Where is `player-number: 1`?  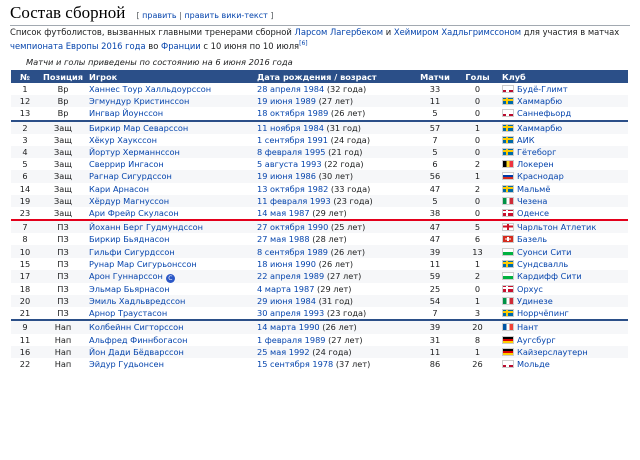 player-number: 1 is located at coordinates (25, 89).